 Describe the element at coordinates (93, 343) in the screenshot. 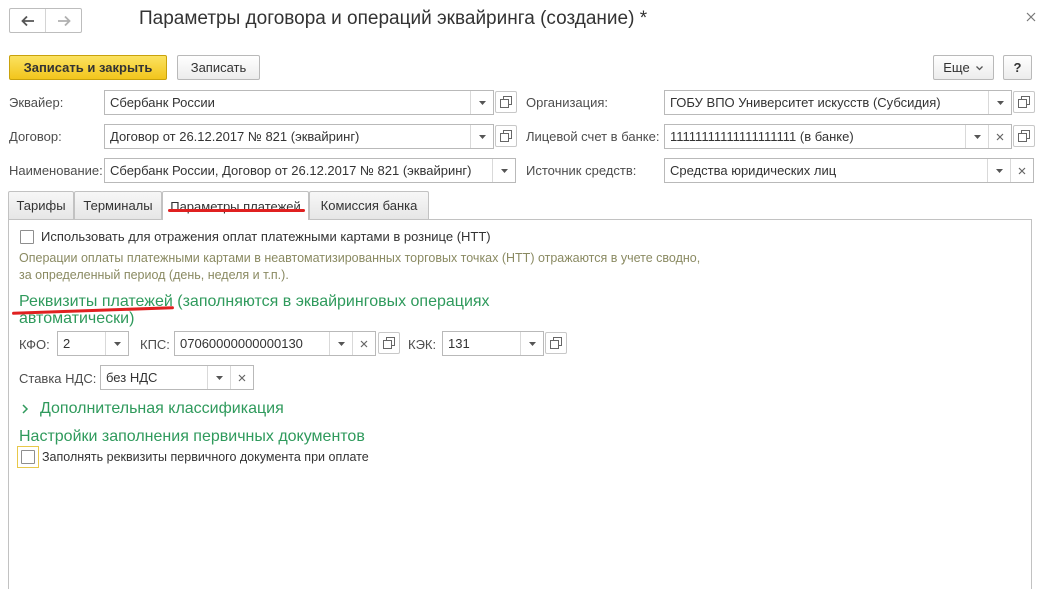

I see `kfo-field: 2` at that location.